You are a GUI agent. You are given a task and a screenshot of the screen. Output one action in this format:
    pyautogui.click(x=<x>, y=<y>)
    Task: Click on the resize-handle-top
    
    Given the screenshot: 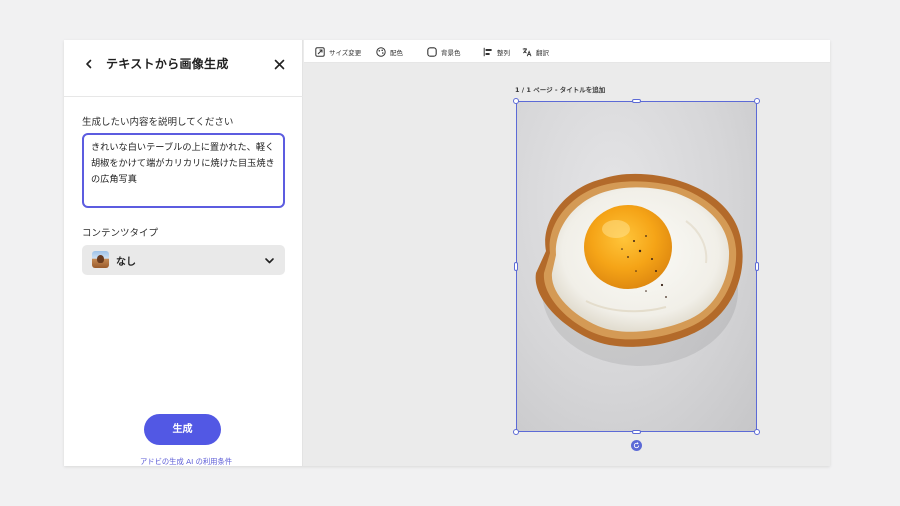 What is the action you would take?
    pyautogui.click(x=636, y=101)
    